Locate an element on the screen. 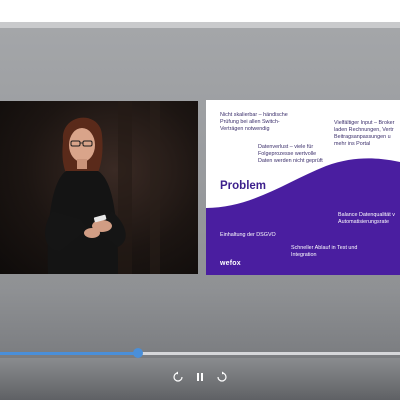 This screenshot has height=400, width=400. wefox-logo: wefox is located at coordinates (230, 263).